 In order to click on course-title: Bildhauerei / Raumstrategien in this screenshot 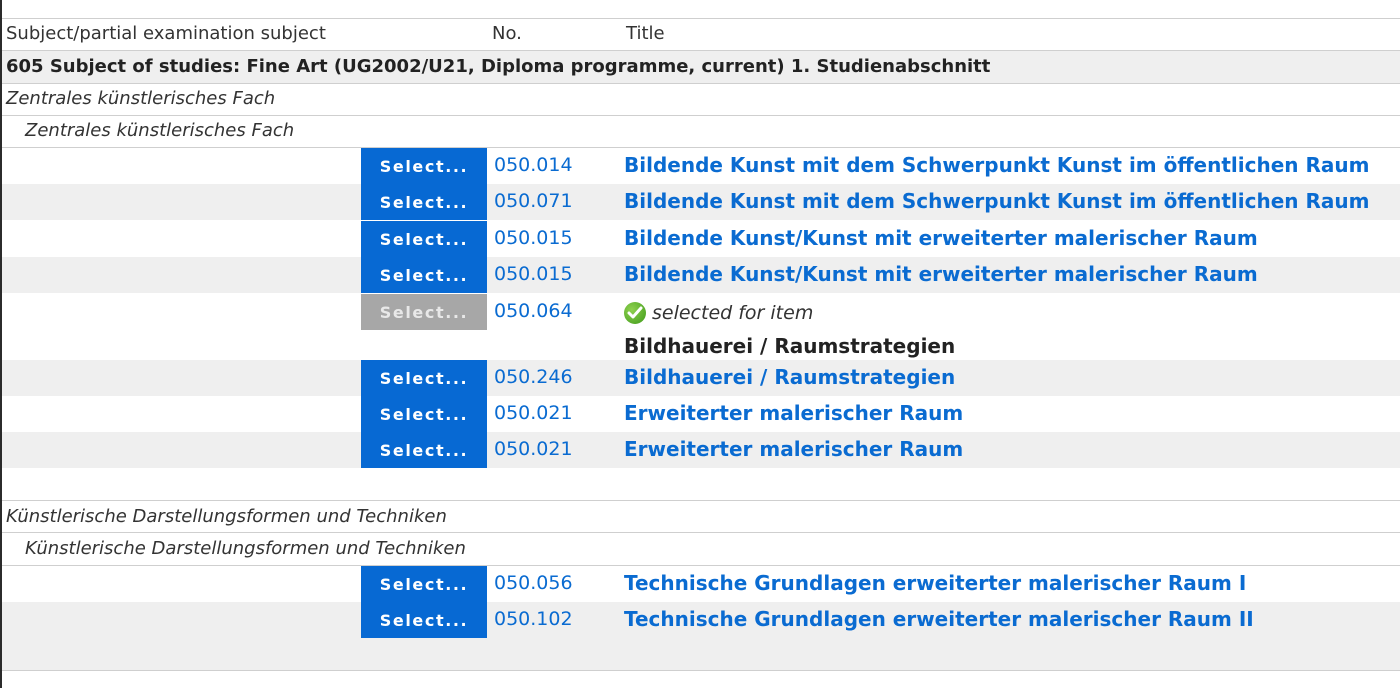, I will do `click(790, 346)`.